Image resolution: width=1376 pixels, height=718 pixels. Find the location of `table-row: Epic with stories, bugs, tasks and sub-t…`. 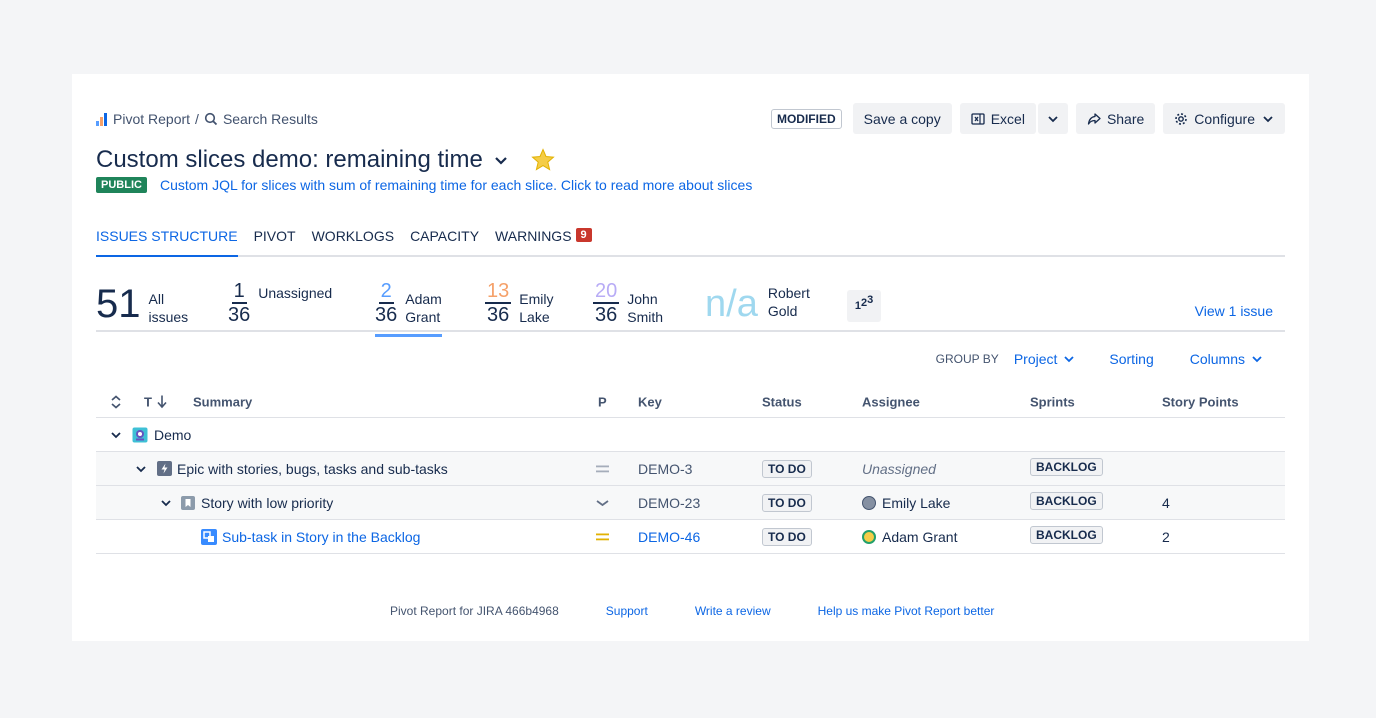

table-row: Epic with stories, bugs, tasks and sub-t… is located at coordinates (690, 469).